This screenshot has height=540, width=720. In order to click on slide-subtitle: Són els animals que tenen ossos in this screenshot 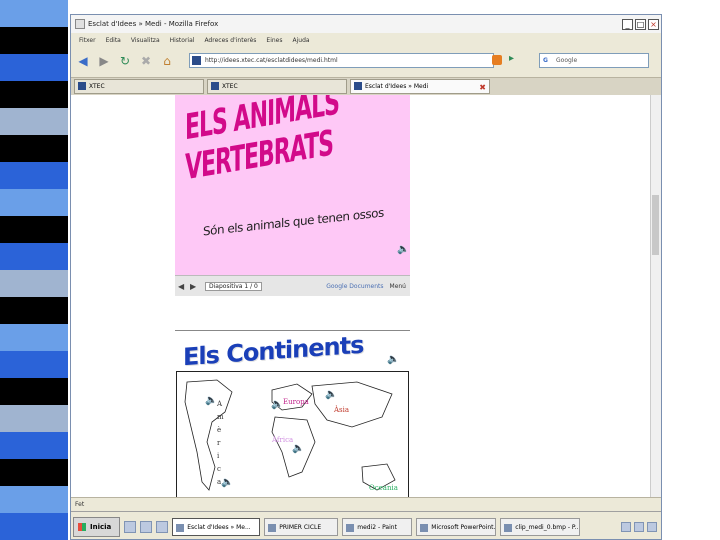, I will do `click(293, 222)`.